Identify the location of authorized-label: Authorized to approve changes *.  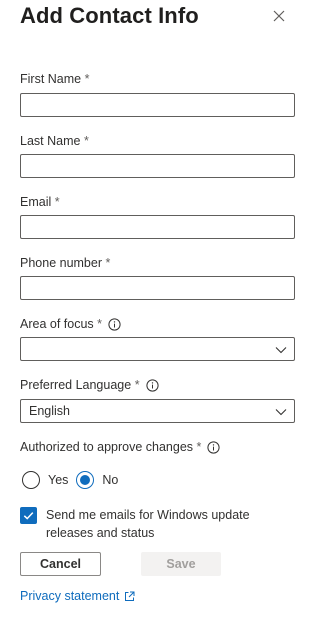
(120, 447).